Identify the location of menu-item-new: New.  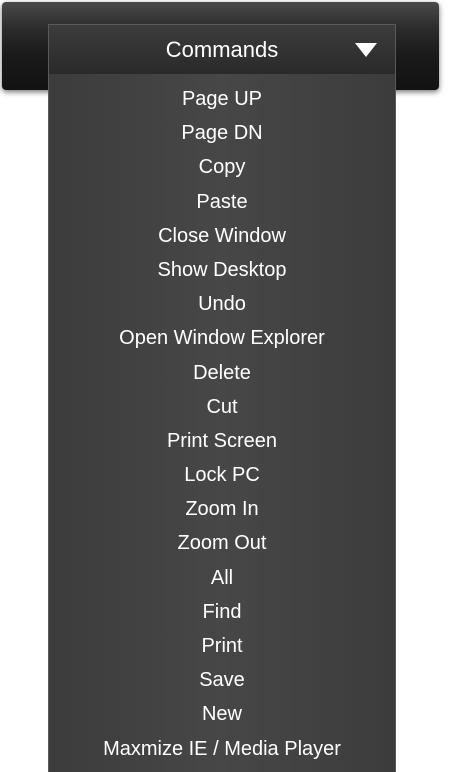
(222, 716).